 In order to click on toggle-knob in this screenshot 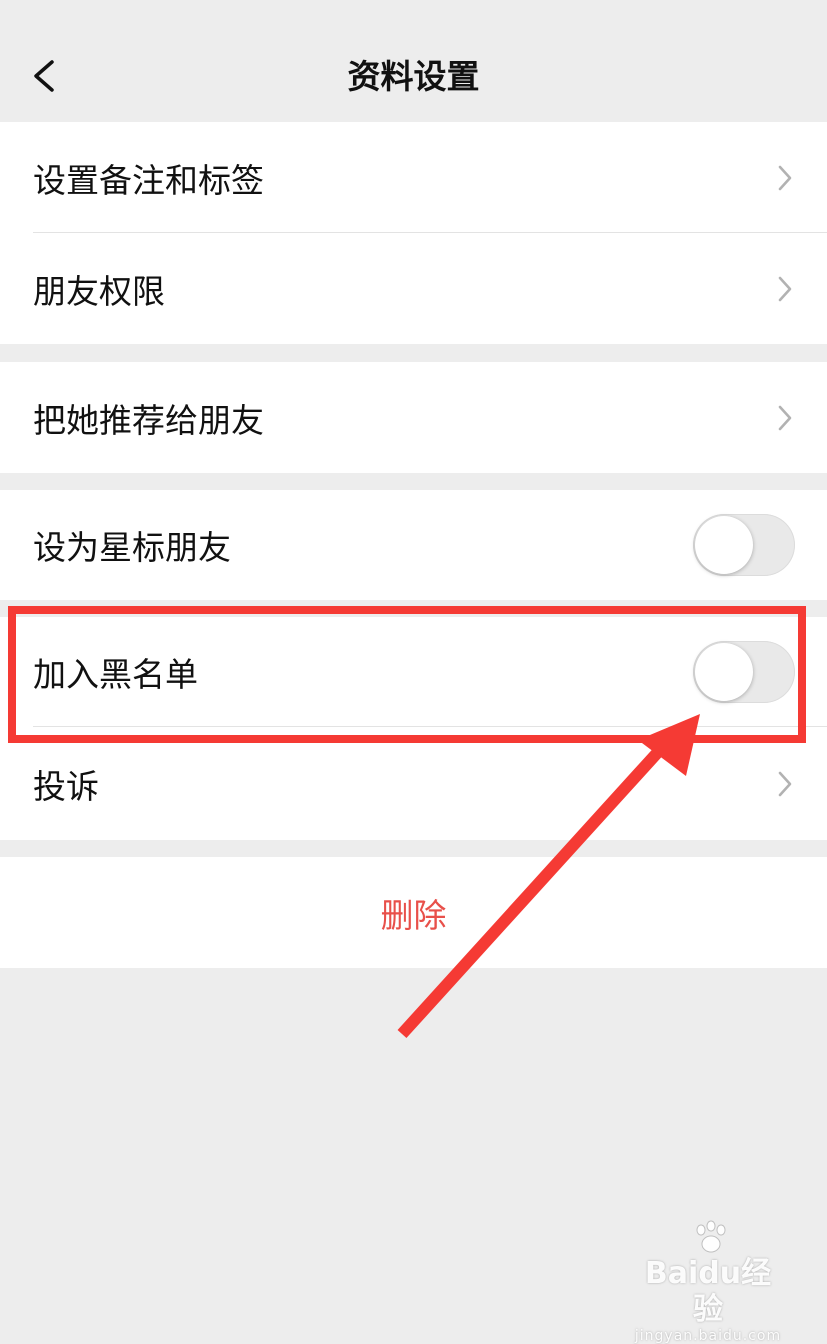, I will do `click(724, 545)`.